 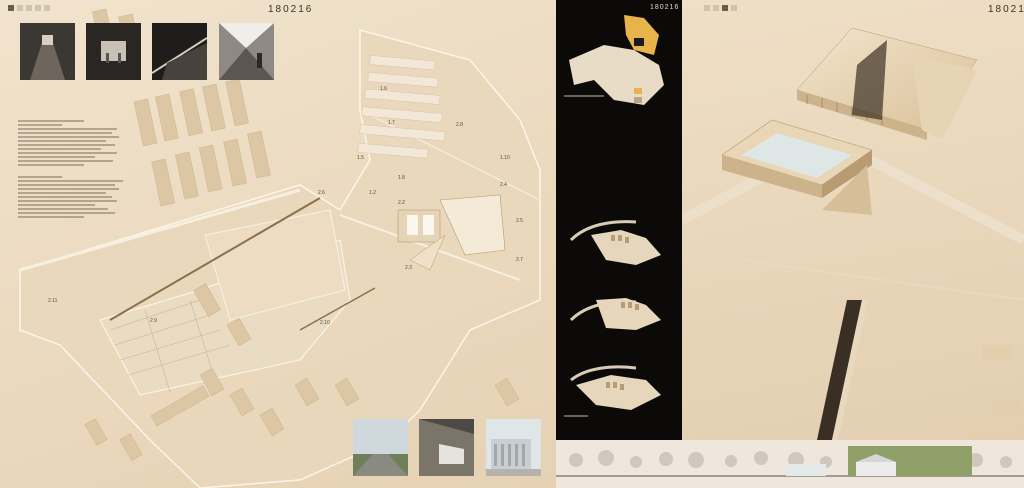 I want to click on plan-label: 2.2, so click(x=401, y=203).